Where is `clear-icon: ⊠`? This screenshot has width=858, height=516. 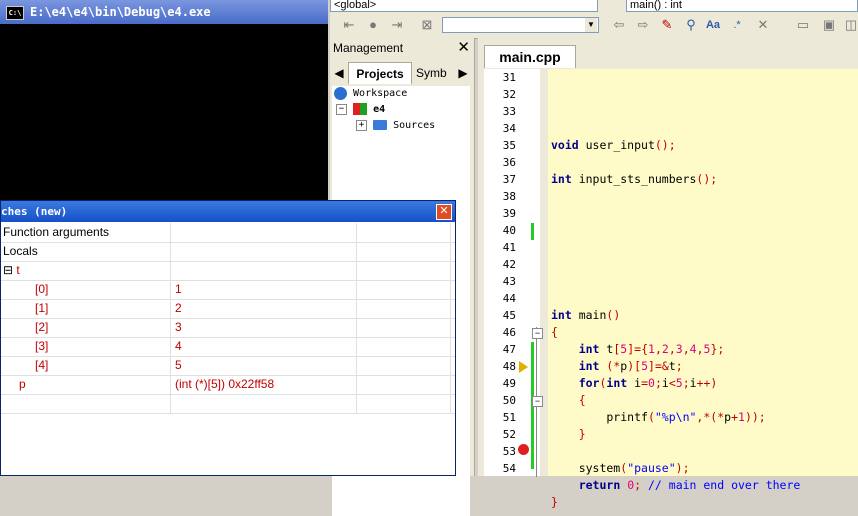 clear-icon: ⊠ is located at coordinates (427, 25).